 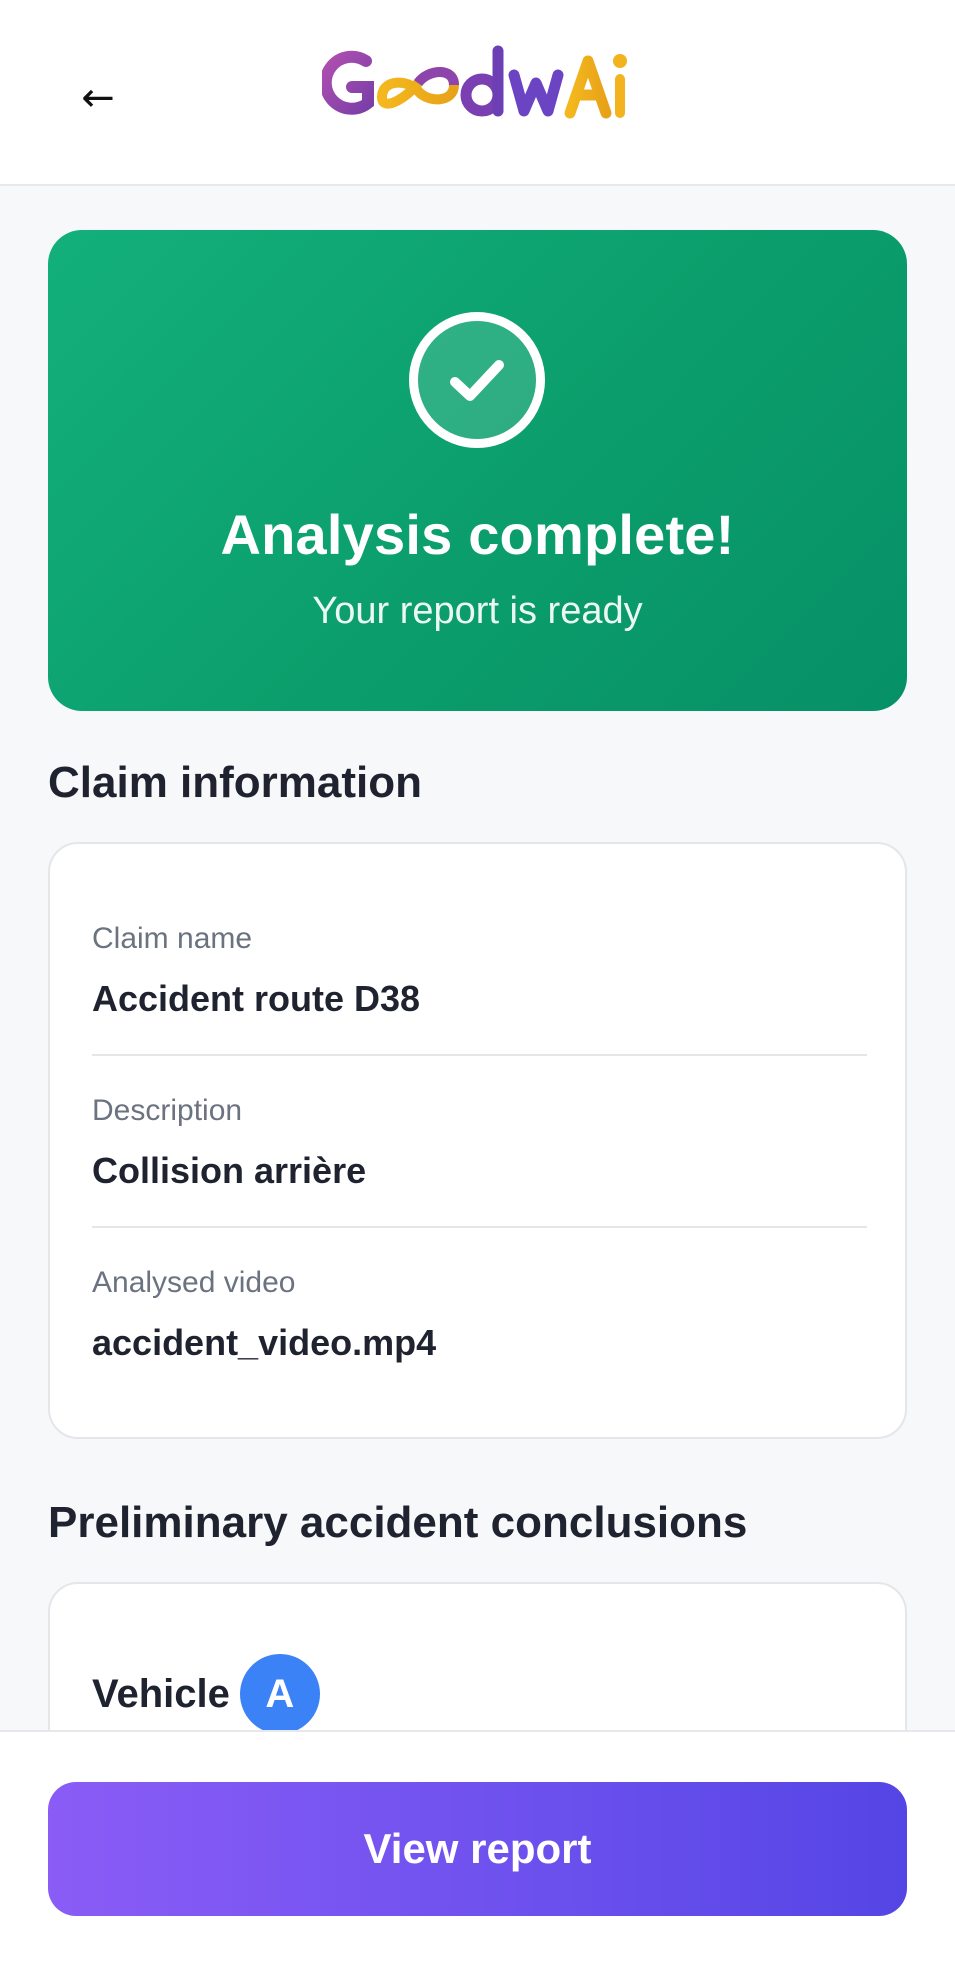 What do you see at coordinates (98, 98) in the screenshot?
I see `back-arrow-icon: ←` at bounding box center [98, 98].